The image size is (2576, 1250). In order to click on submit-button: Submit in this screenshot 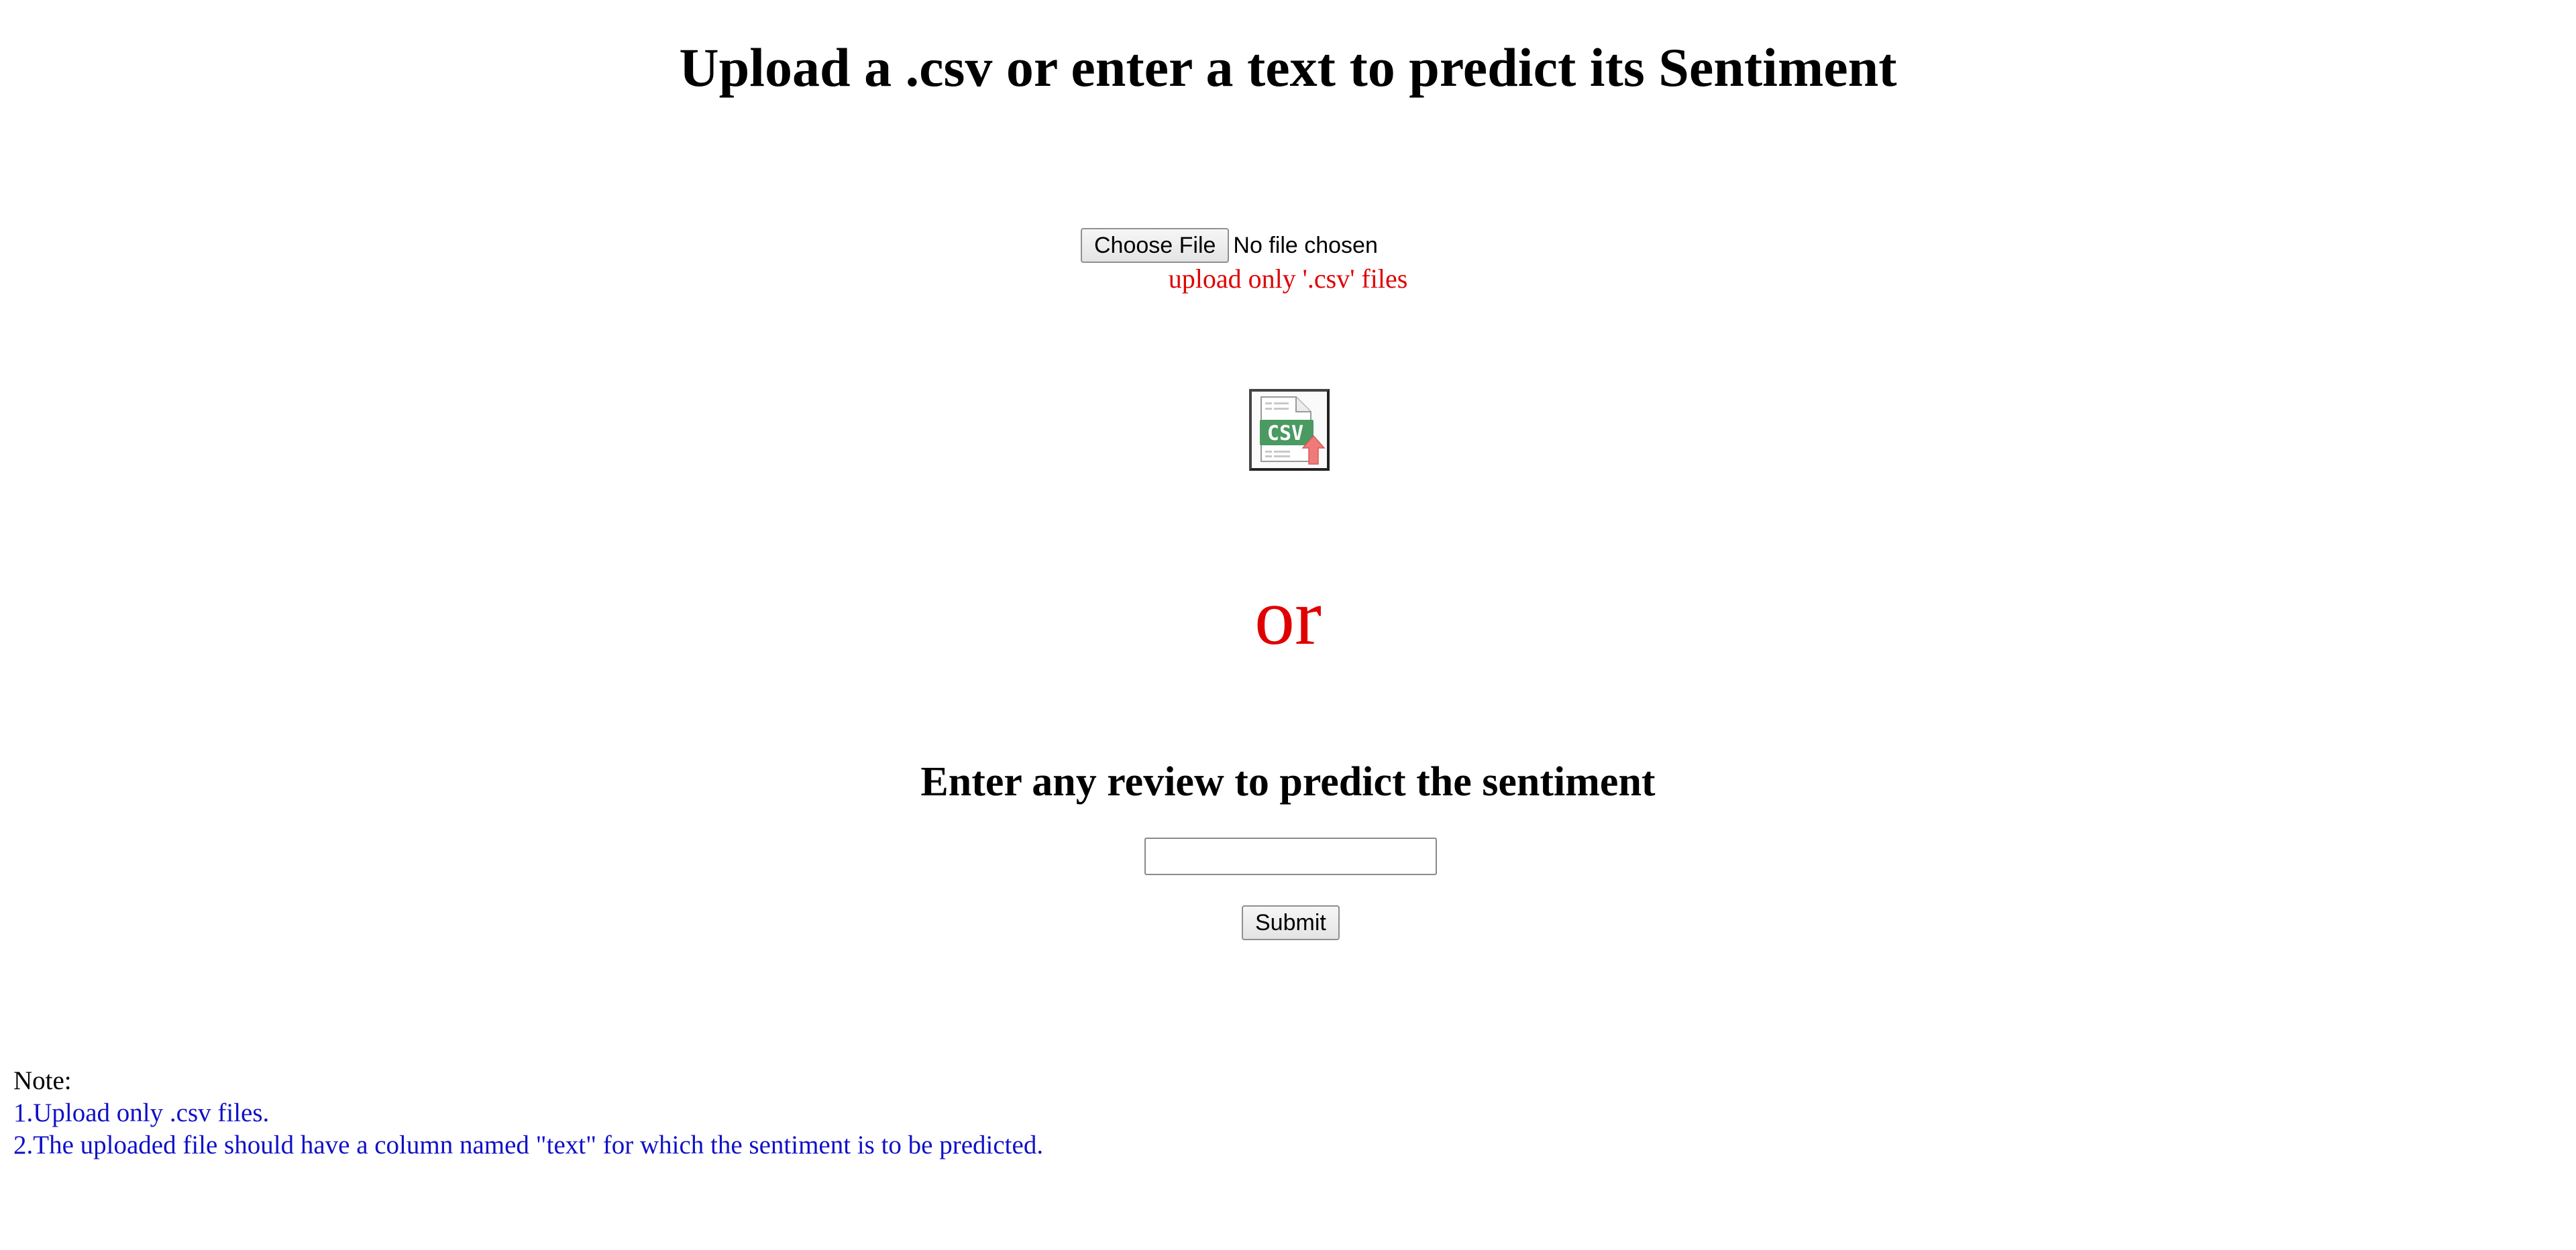, I will do `click(1291, 922)`.